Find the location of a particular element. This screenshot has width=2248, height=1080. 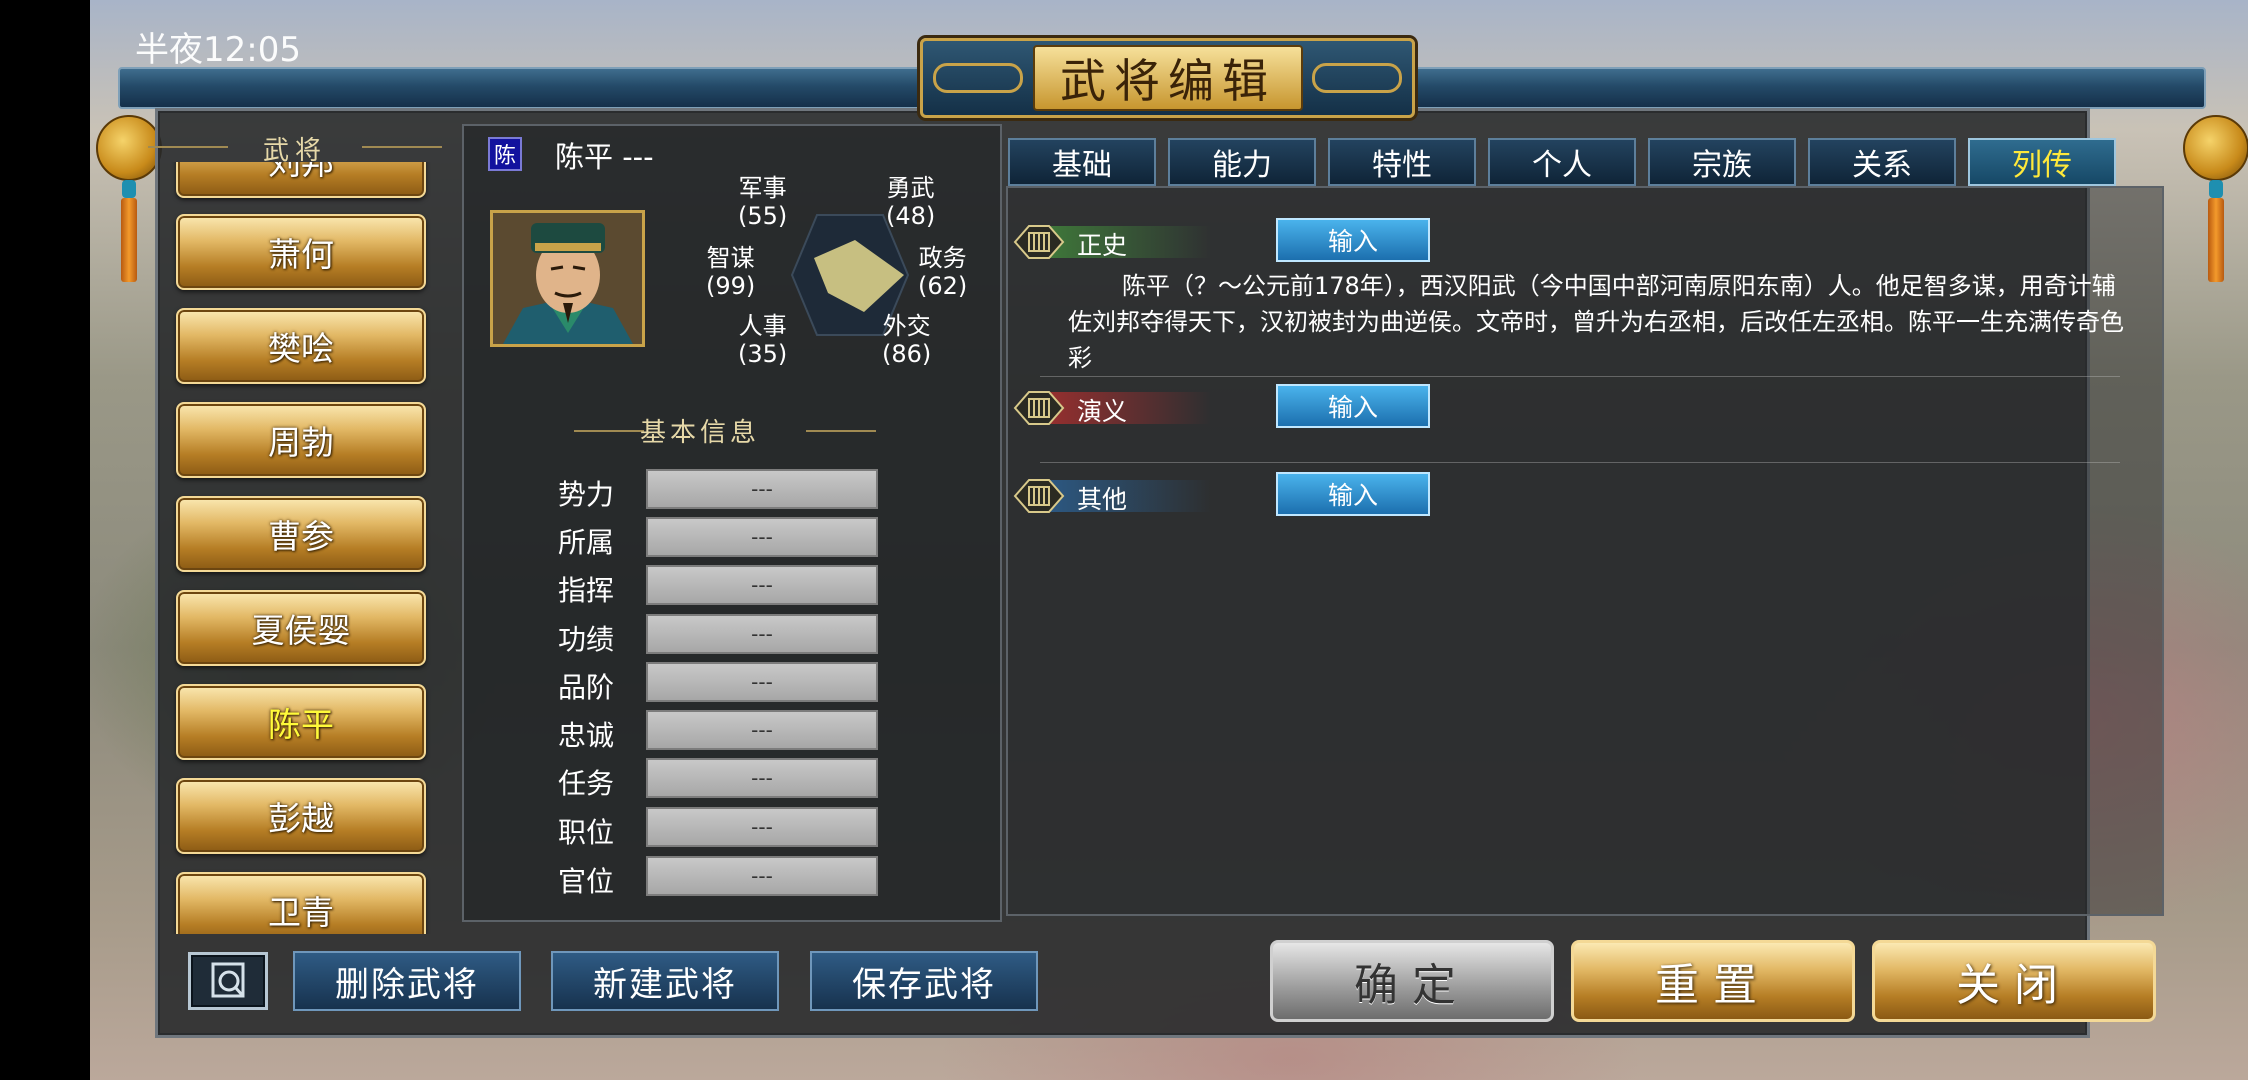

window-title: 武将编辑 is located at coordinates (1168, 78).